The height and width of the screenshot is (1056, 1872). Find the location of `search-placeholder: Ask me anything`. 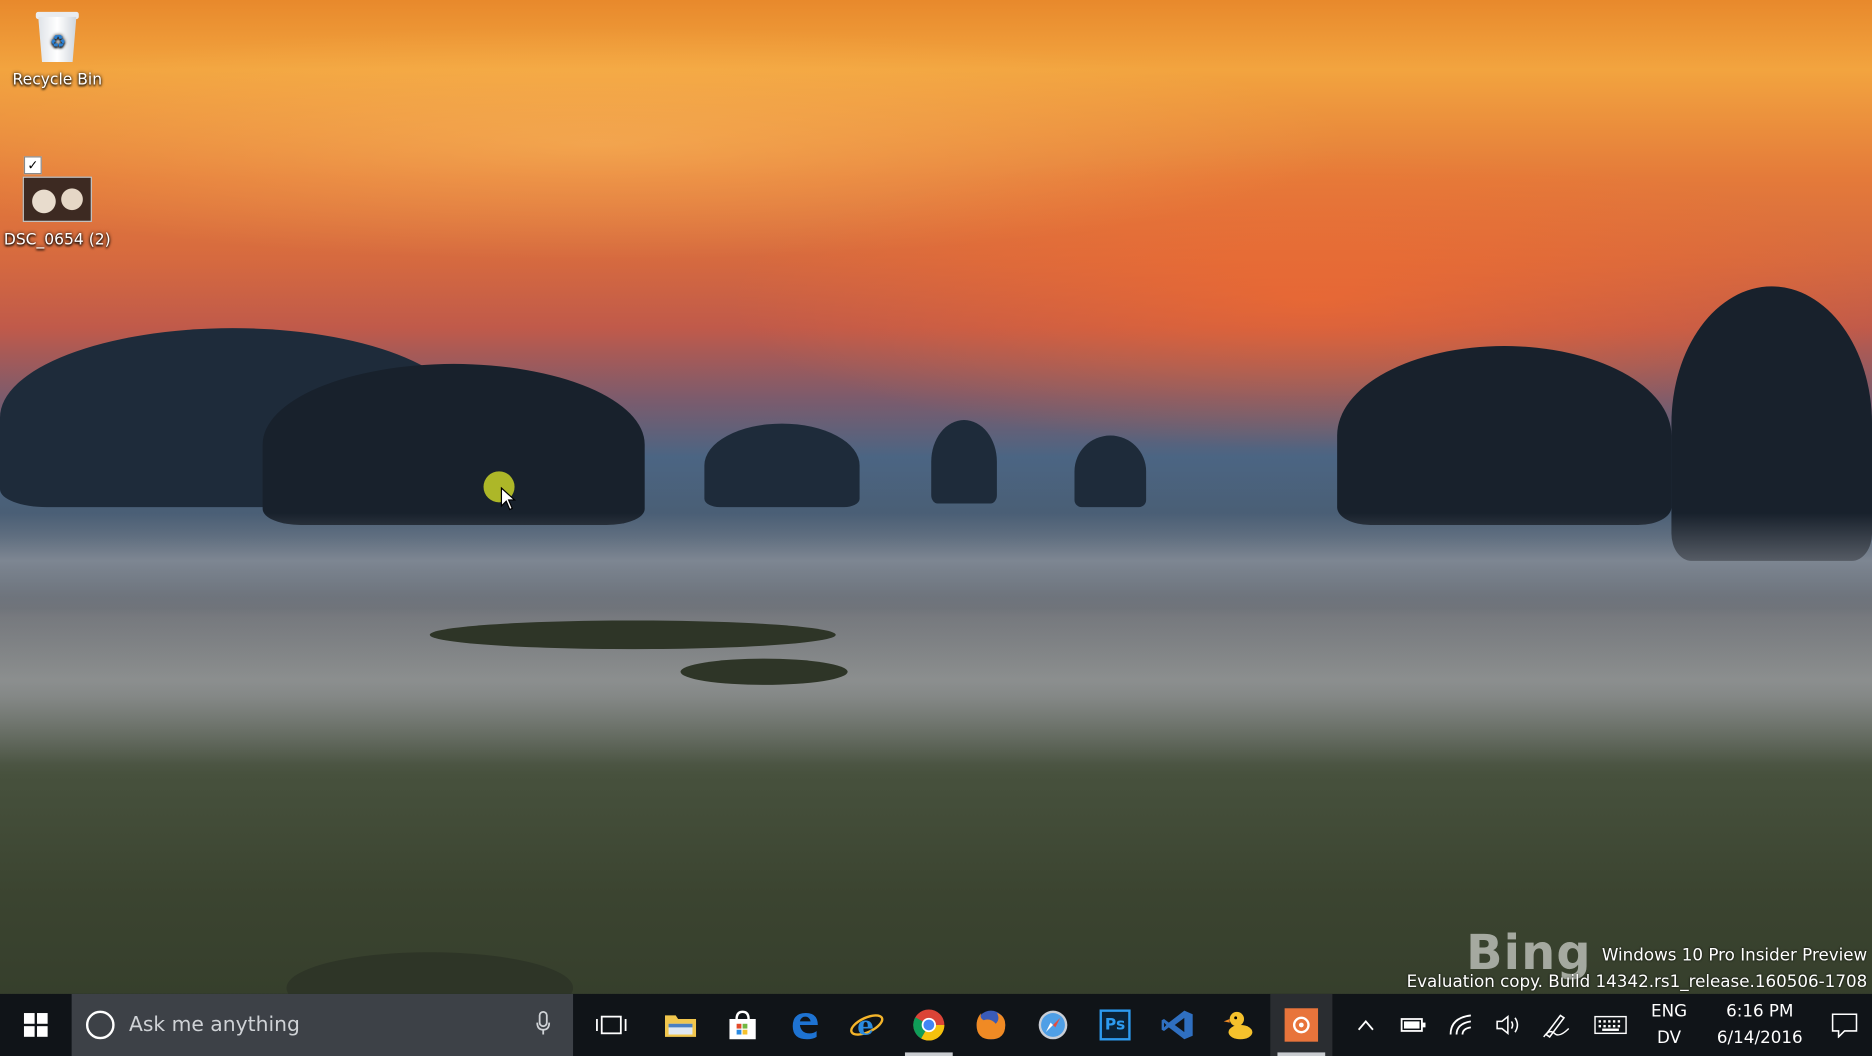

search-placeholder: Ask me anything is located at coordinates (214, 1025).